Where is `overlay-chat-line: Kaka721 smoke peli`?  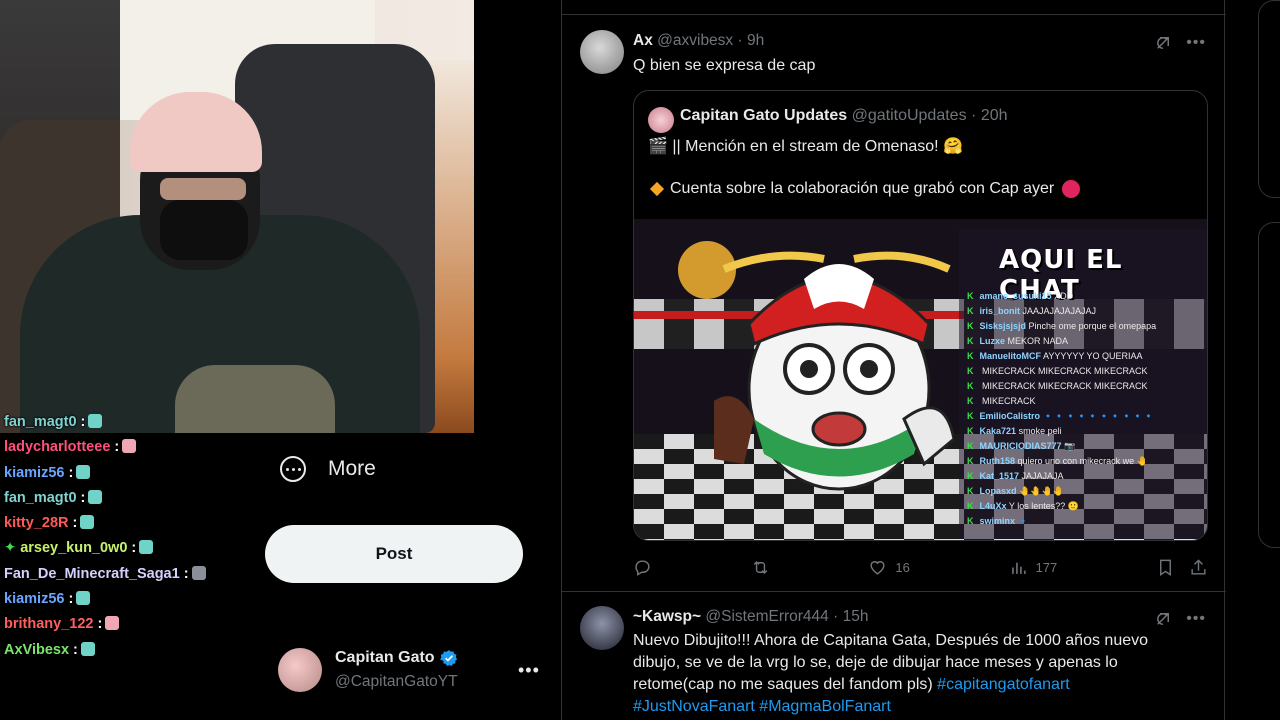 overlay-chat-line: Kaka721 smoke peli is located at coordinates (1014, 431).